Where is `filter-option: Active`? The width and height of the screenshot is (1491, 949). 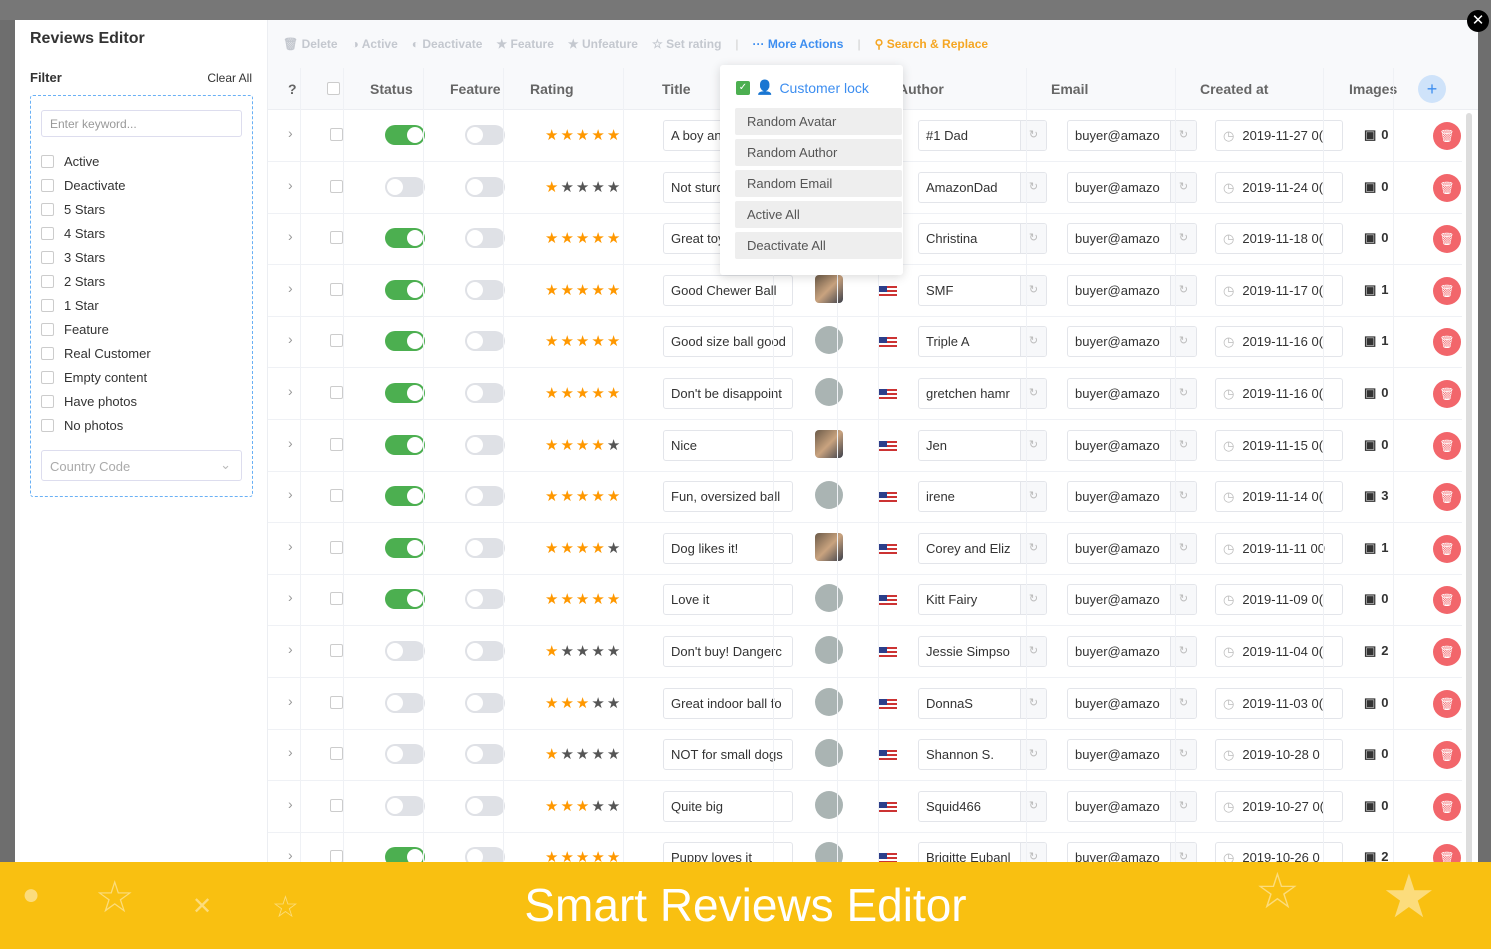
filter-option: Active is located at coordinates (70, 161).